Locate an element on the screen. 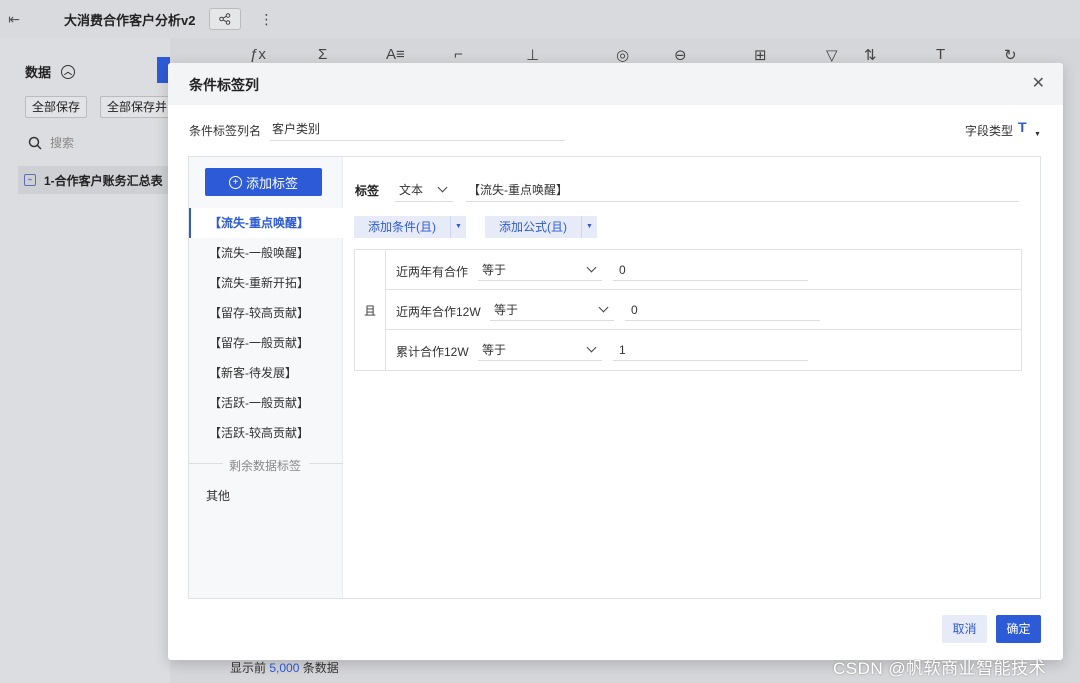 This screenshot has width=1080, height=683. remaining-label: 剩余数据标签 is located at coordinates (265, 466).